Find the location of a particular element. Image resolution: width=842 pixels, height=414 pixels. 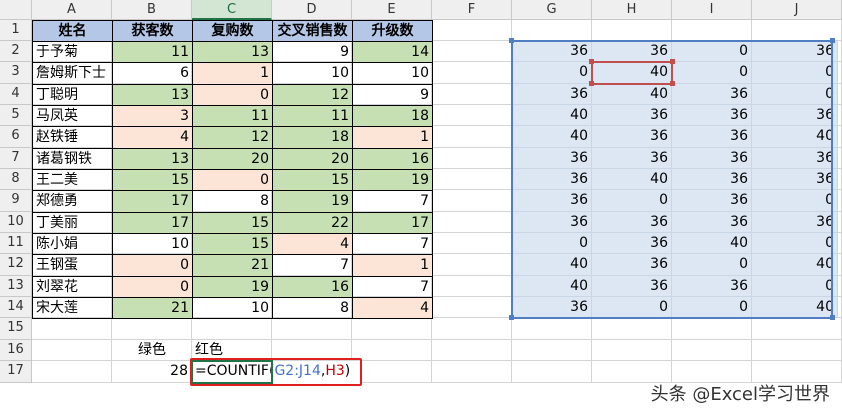

table-value-cell: 22 is located at coordinates (312, 223).